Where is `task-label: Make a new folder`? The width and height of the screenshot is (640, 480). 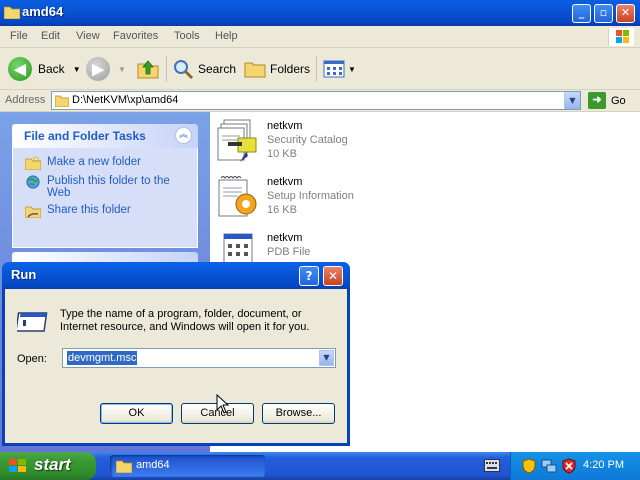
task-label: Make a new folder is located at coordinates (94, 162).